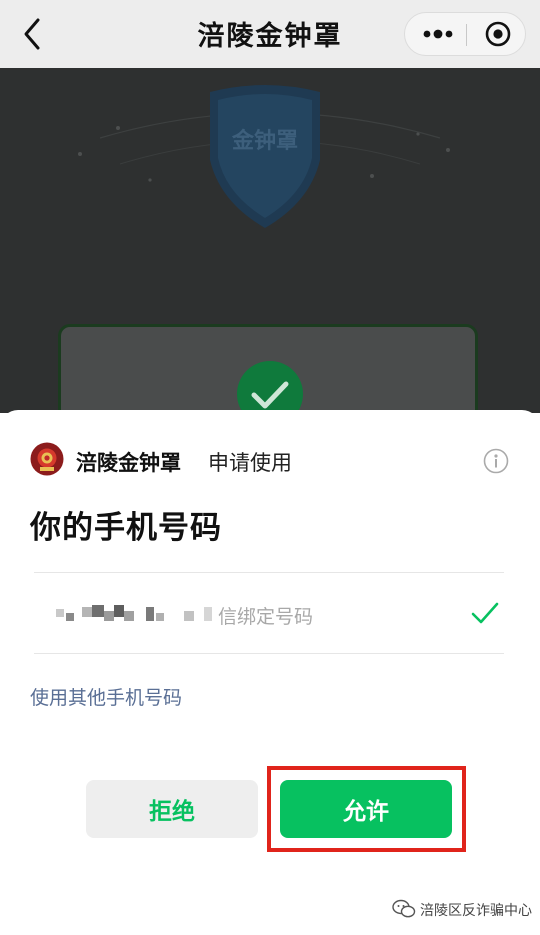  Describe the element at coordinates (498, 34) in the screenshot. I see `target-close-icon` at that location.